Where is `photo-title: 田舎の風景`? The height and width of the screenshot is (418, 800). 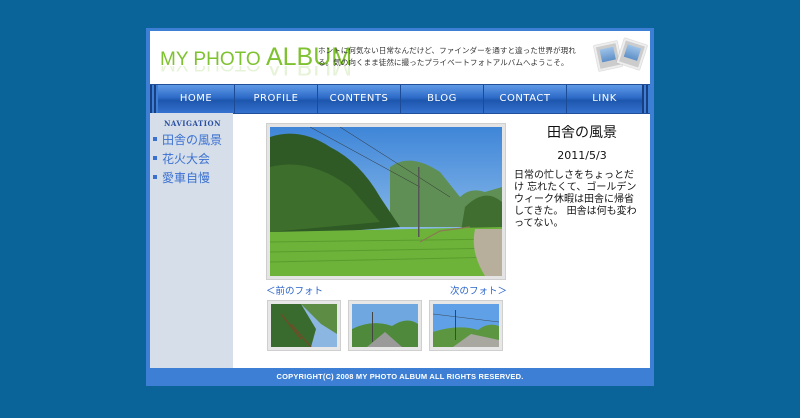 photo-title: 田舎の風景 is located at coordinates (582, 133).